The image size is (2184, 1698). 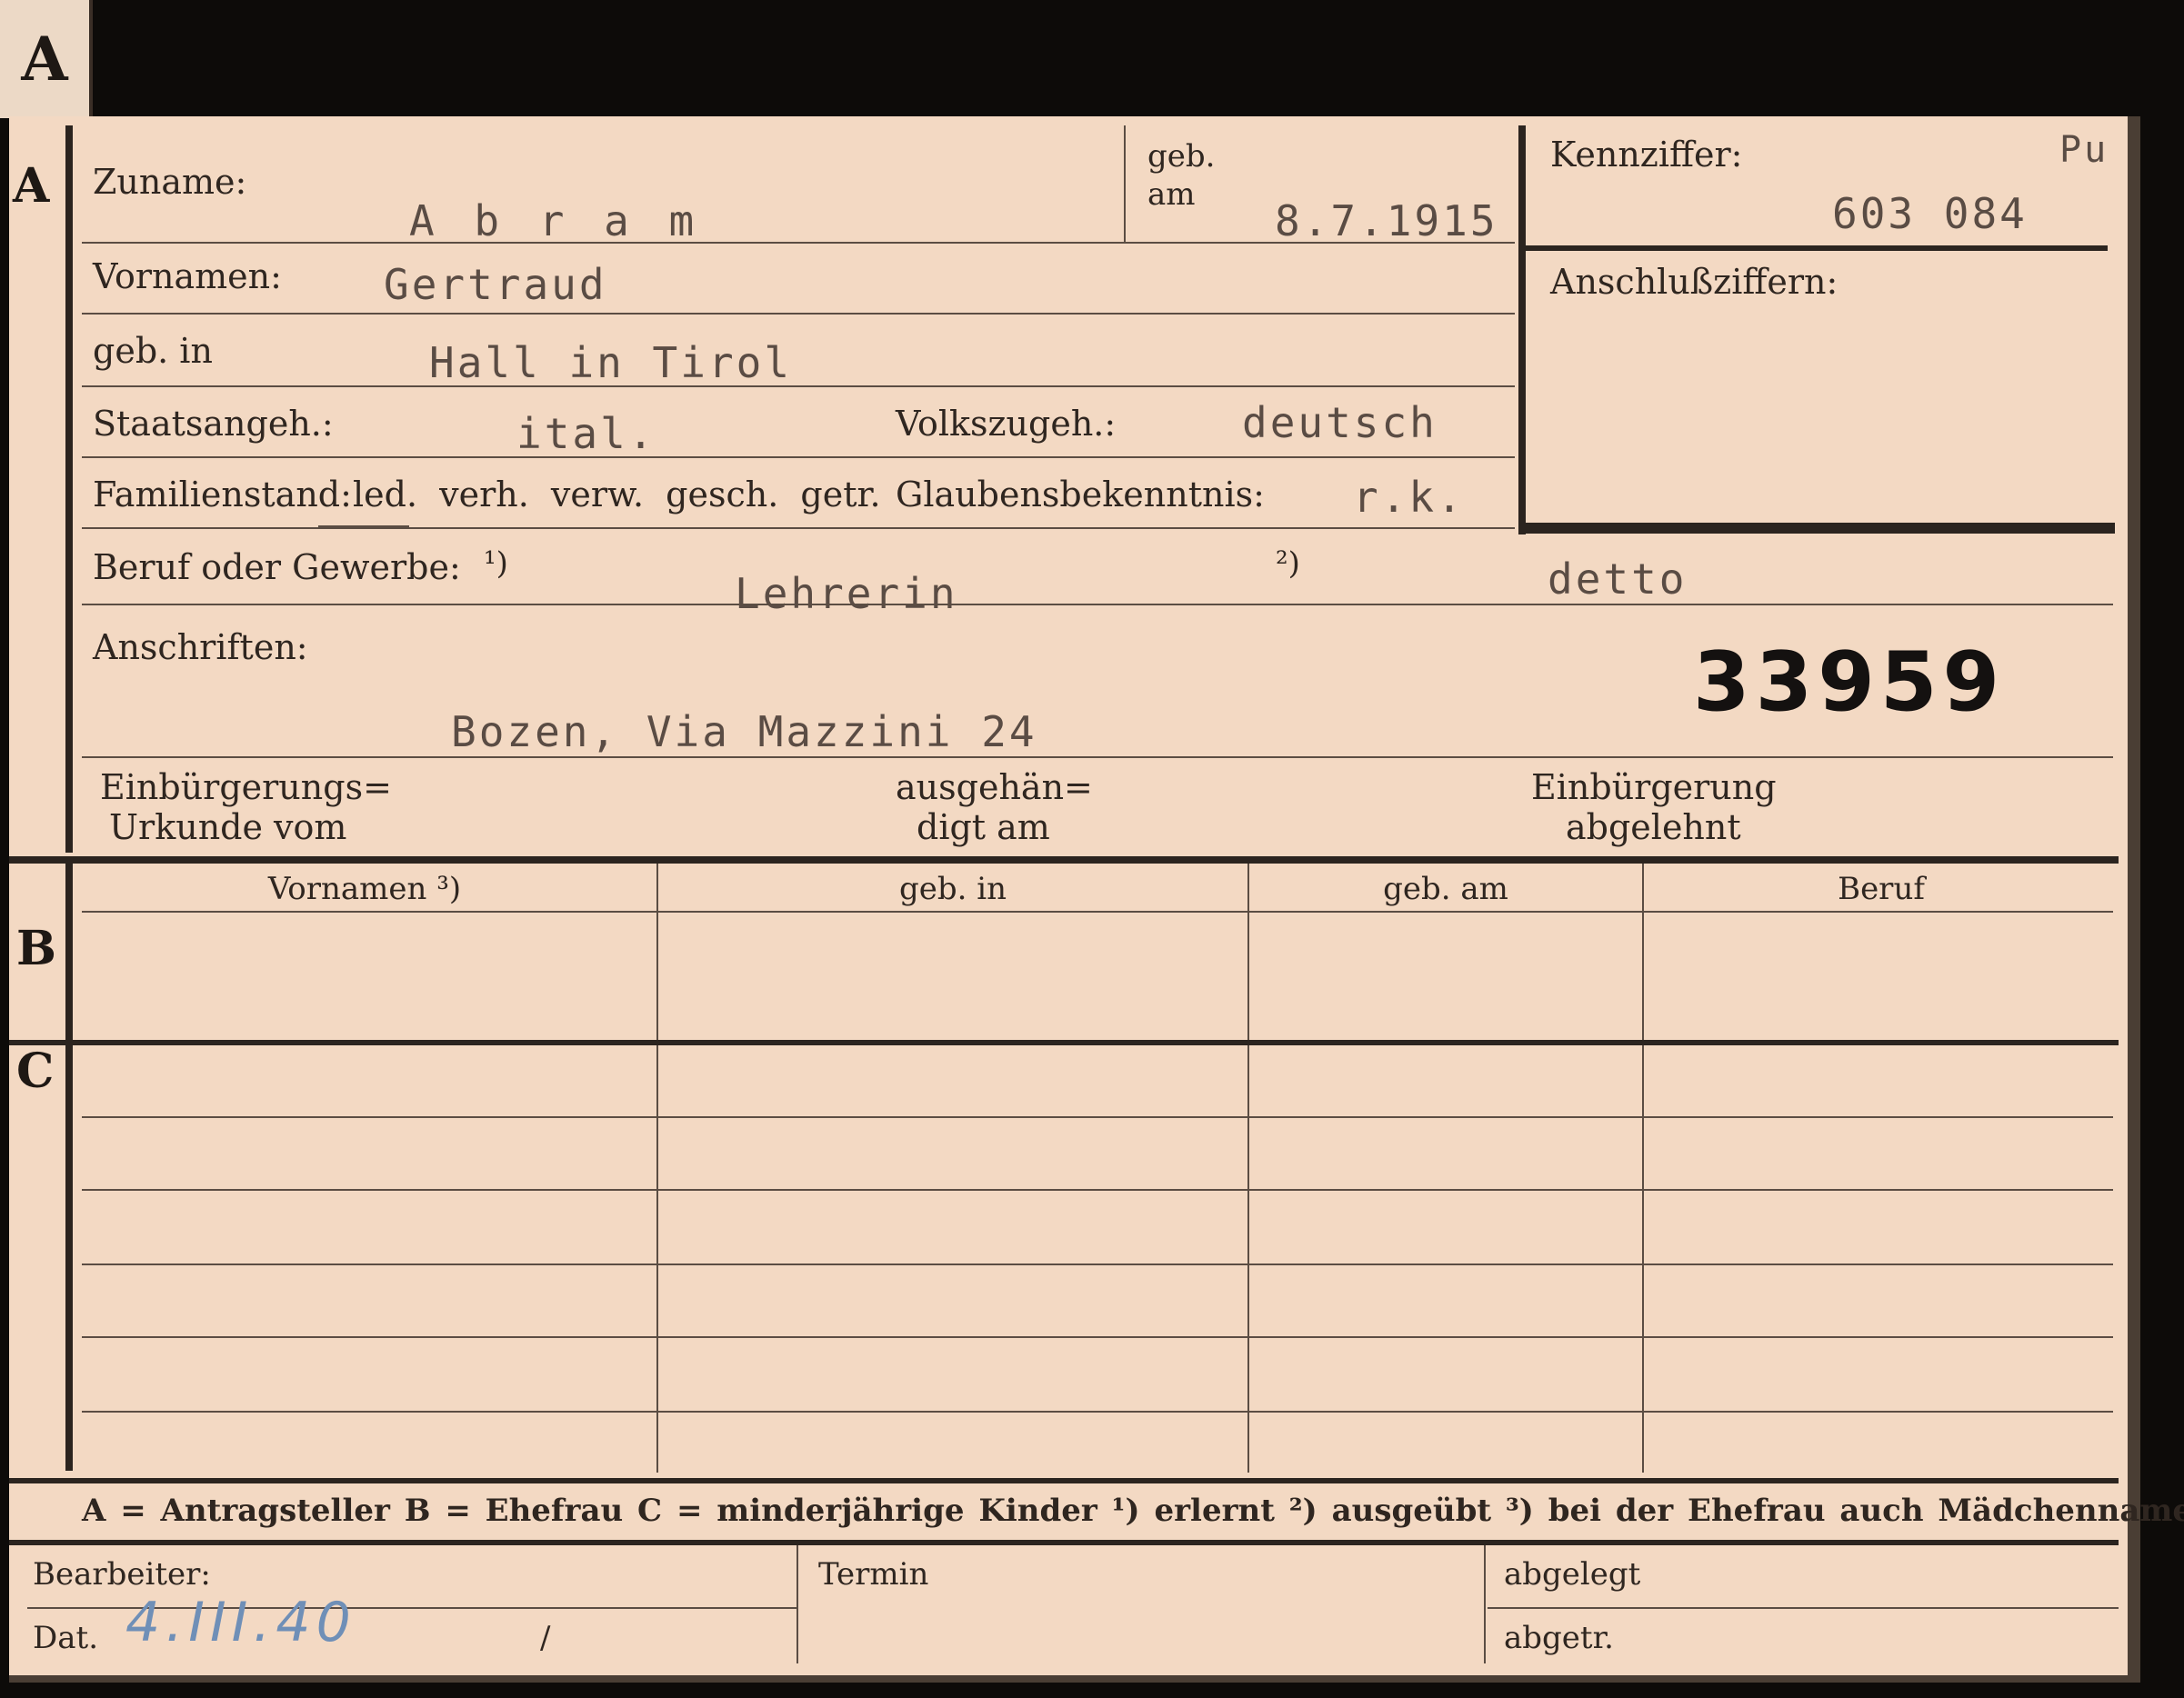 What do you see at coordinates (1445, 889) in the screenshot?
I see `col-geb-am-header: geb. am` at bounding box center [1445, 889].